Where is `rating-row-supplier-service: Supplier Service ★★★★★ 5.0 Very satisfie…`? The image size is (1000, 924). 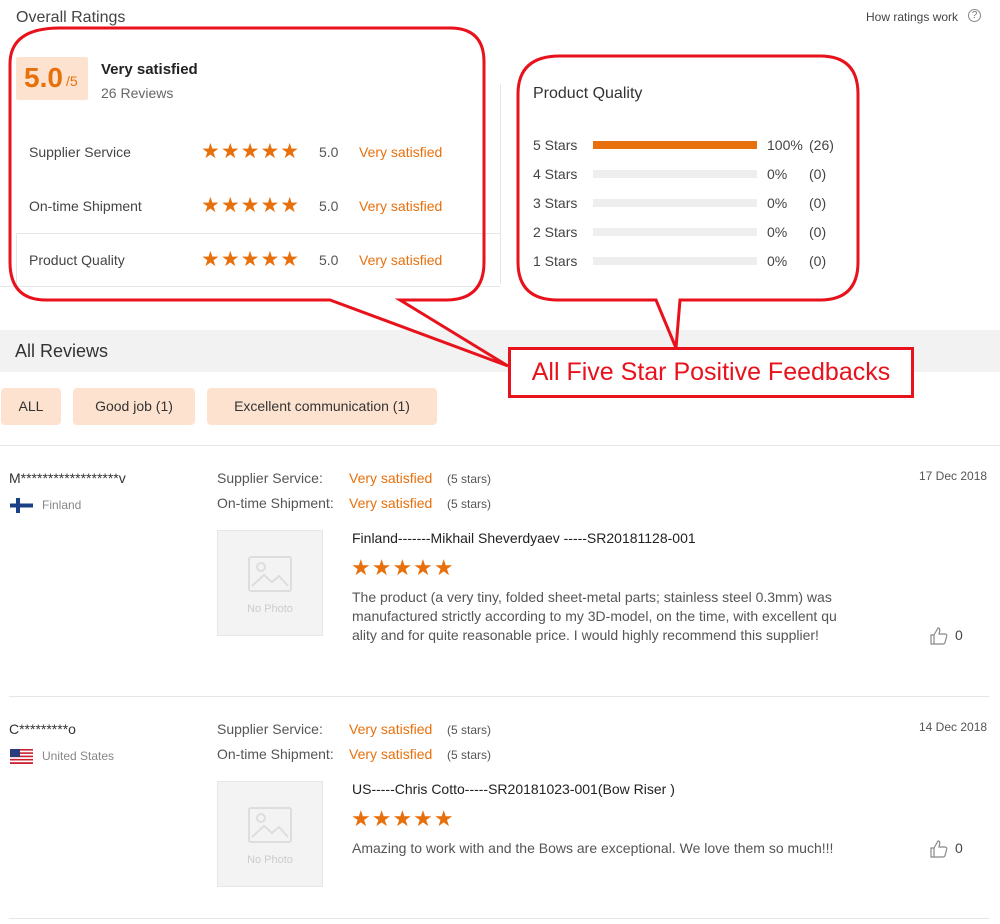 rating-row-supplier-service: Supplier Service ★★★★★ 5.0 Very satisfie… is located at coordinates (254, 151).